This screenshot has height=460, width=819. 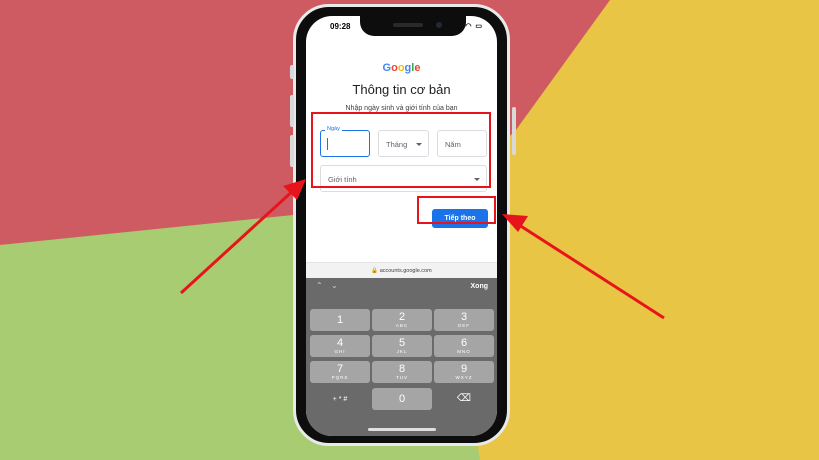 I want to click on key-6: 6 MNO, so click(x=464, y=346).